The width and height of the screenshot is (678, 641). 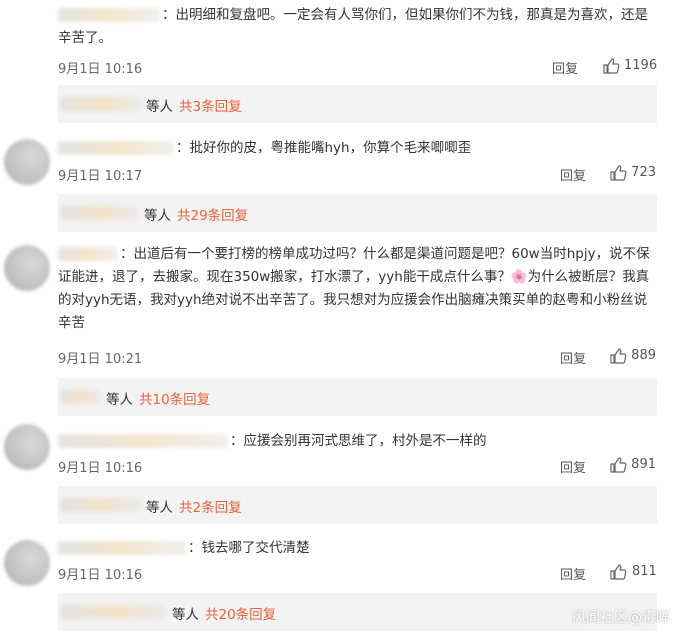 I want to click on comment-meta: 9月1日 10:16 回复 891, so click(x=358, y=467).